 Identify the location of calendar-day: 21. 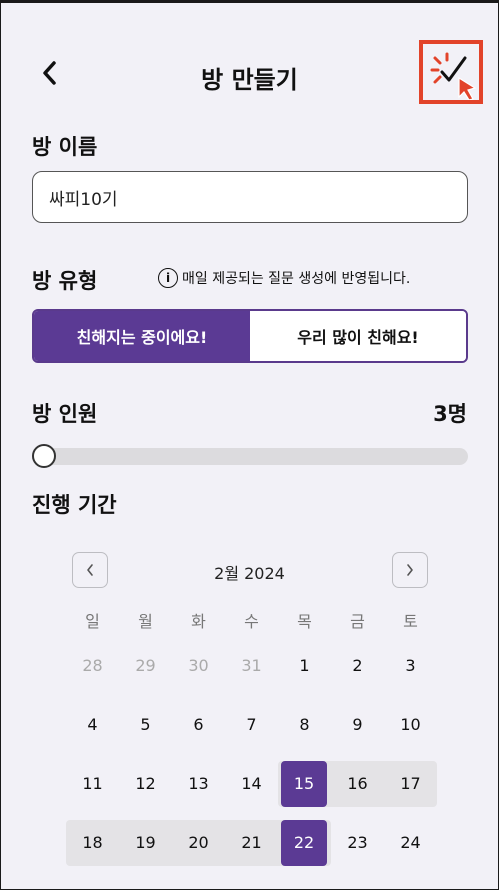
(251, 843).